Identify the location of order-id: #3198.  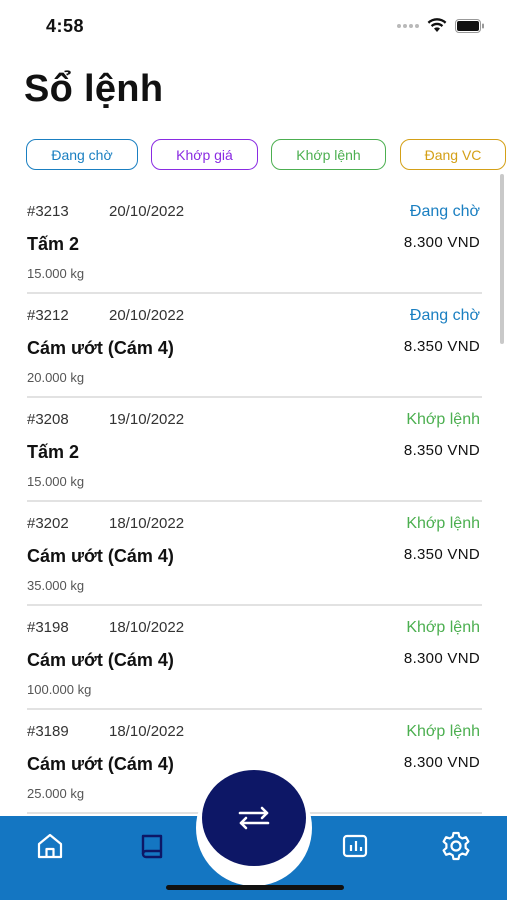
(48, 627).